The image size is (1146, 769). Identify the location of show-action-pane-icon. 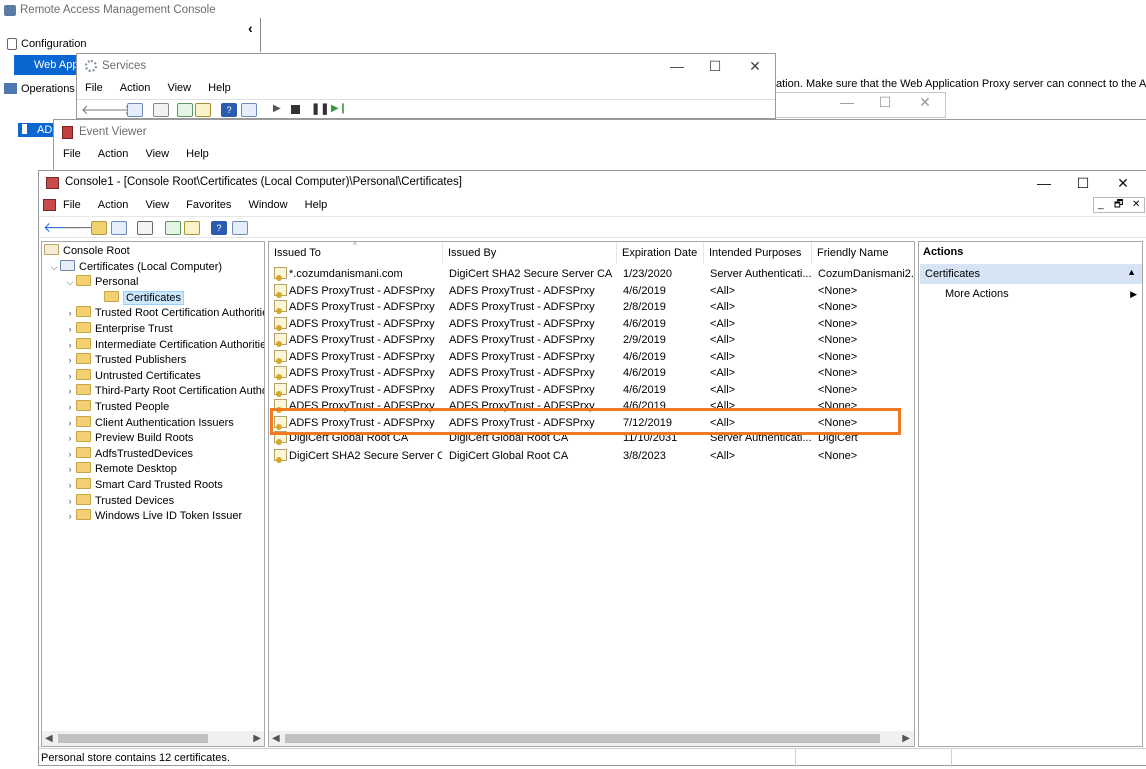
(249, 110).